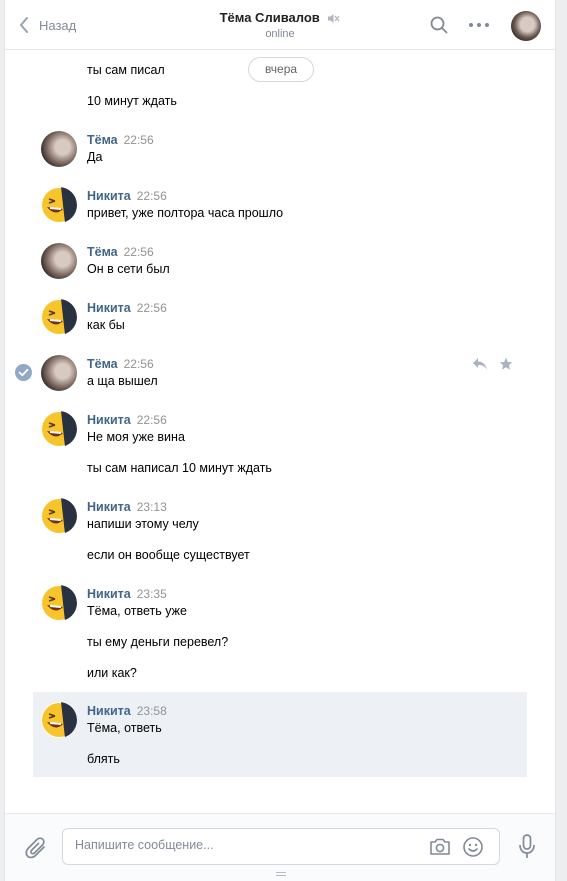  I want to click on chat-title: Тёма Сливалов, so click(270, 17).